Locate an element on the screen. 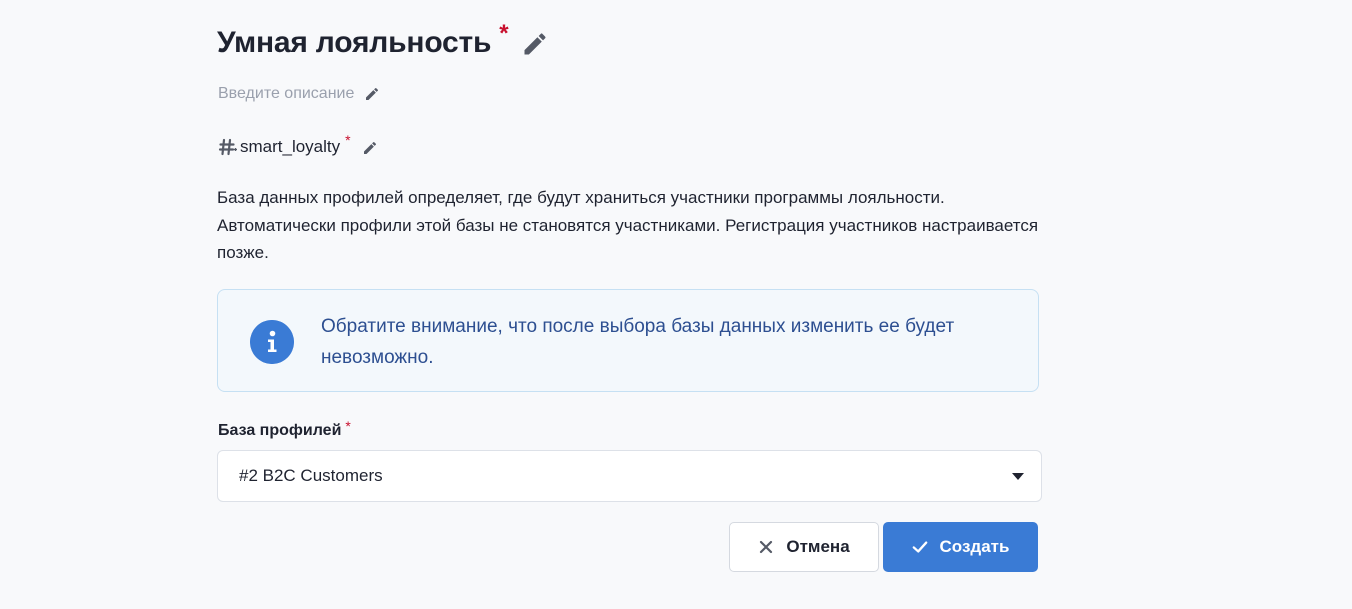 The image size is (1352, 609). cancel-button: Отмена is located at coordinates (804, 547).